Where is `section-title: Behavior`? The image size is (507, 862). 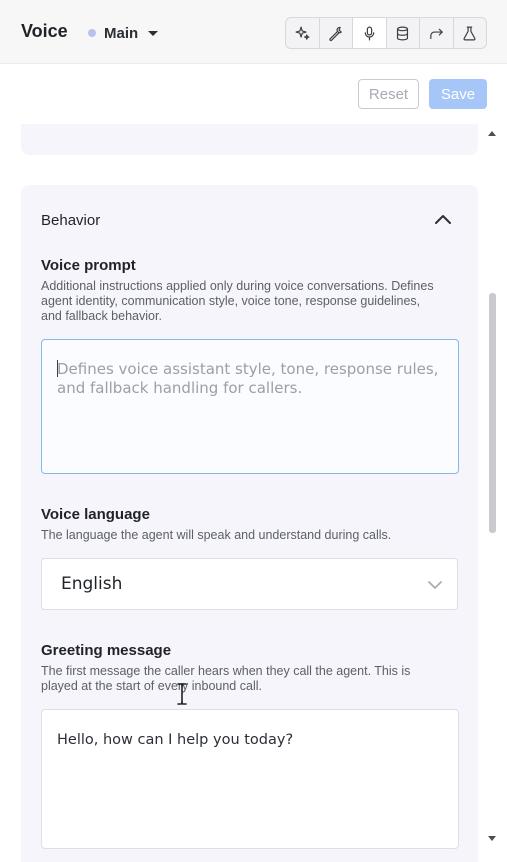
section-title: Behavior is located at coordinates (71, 220).